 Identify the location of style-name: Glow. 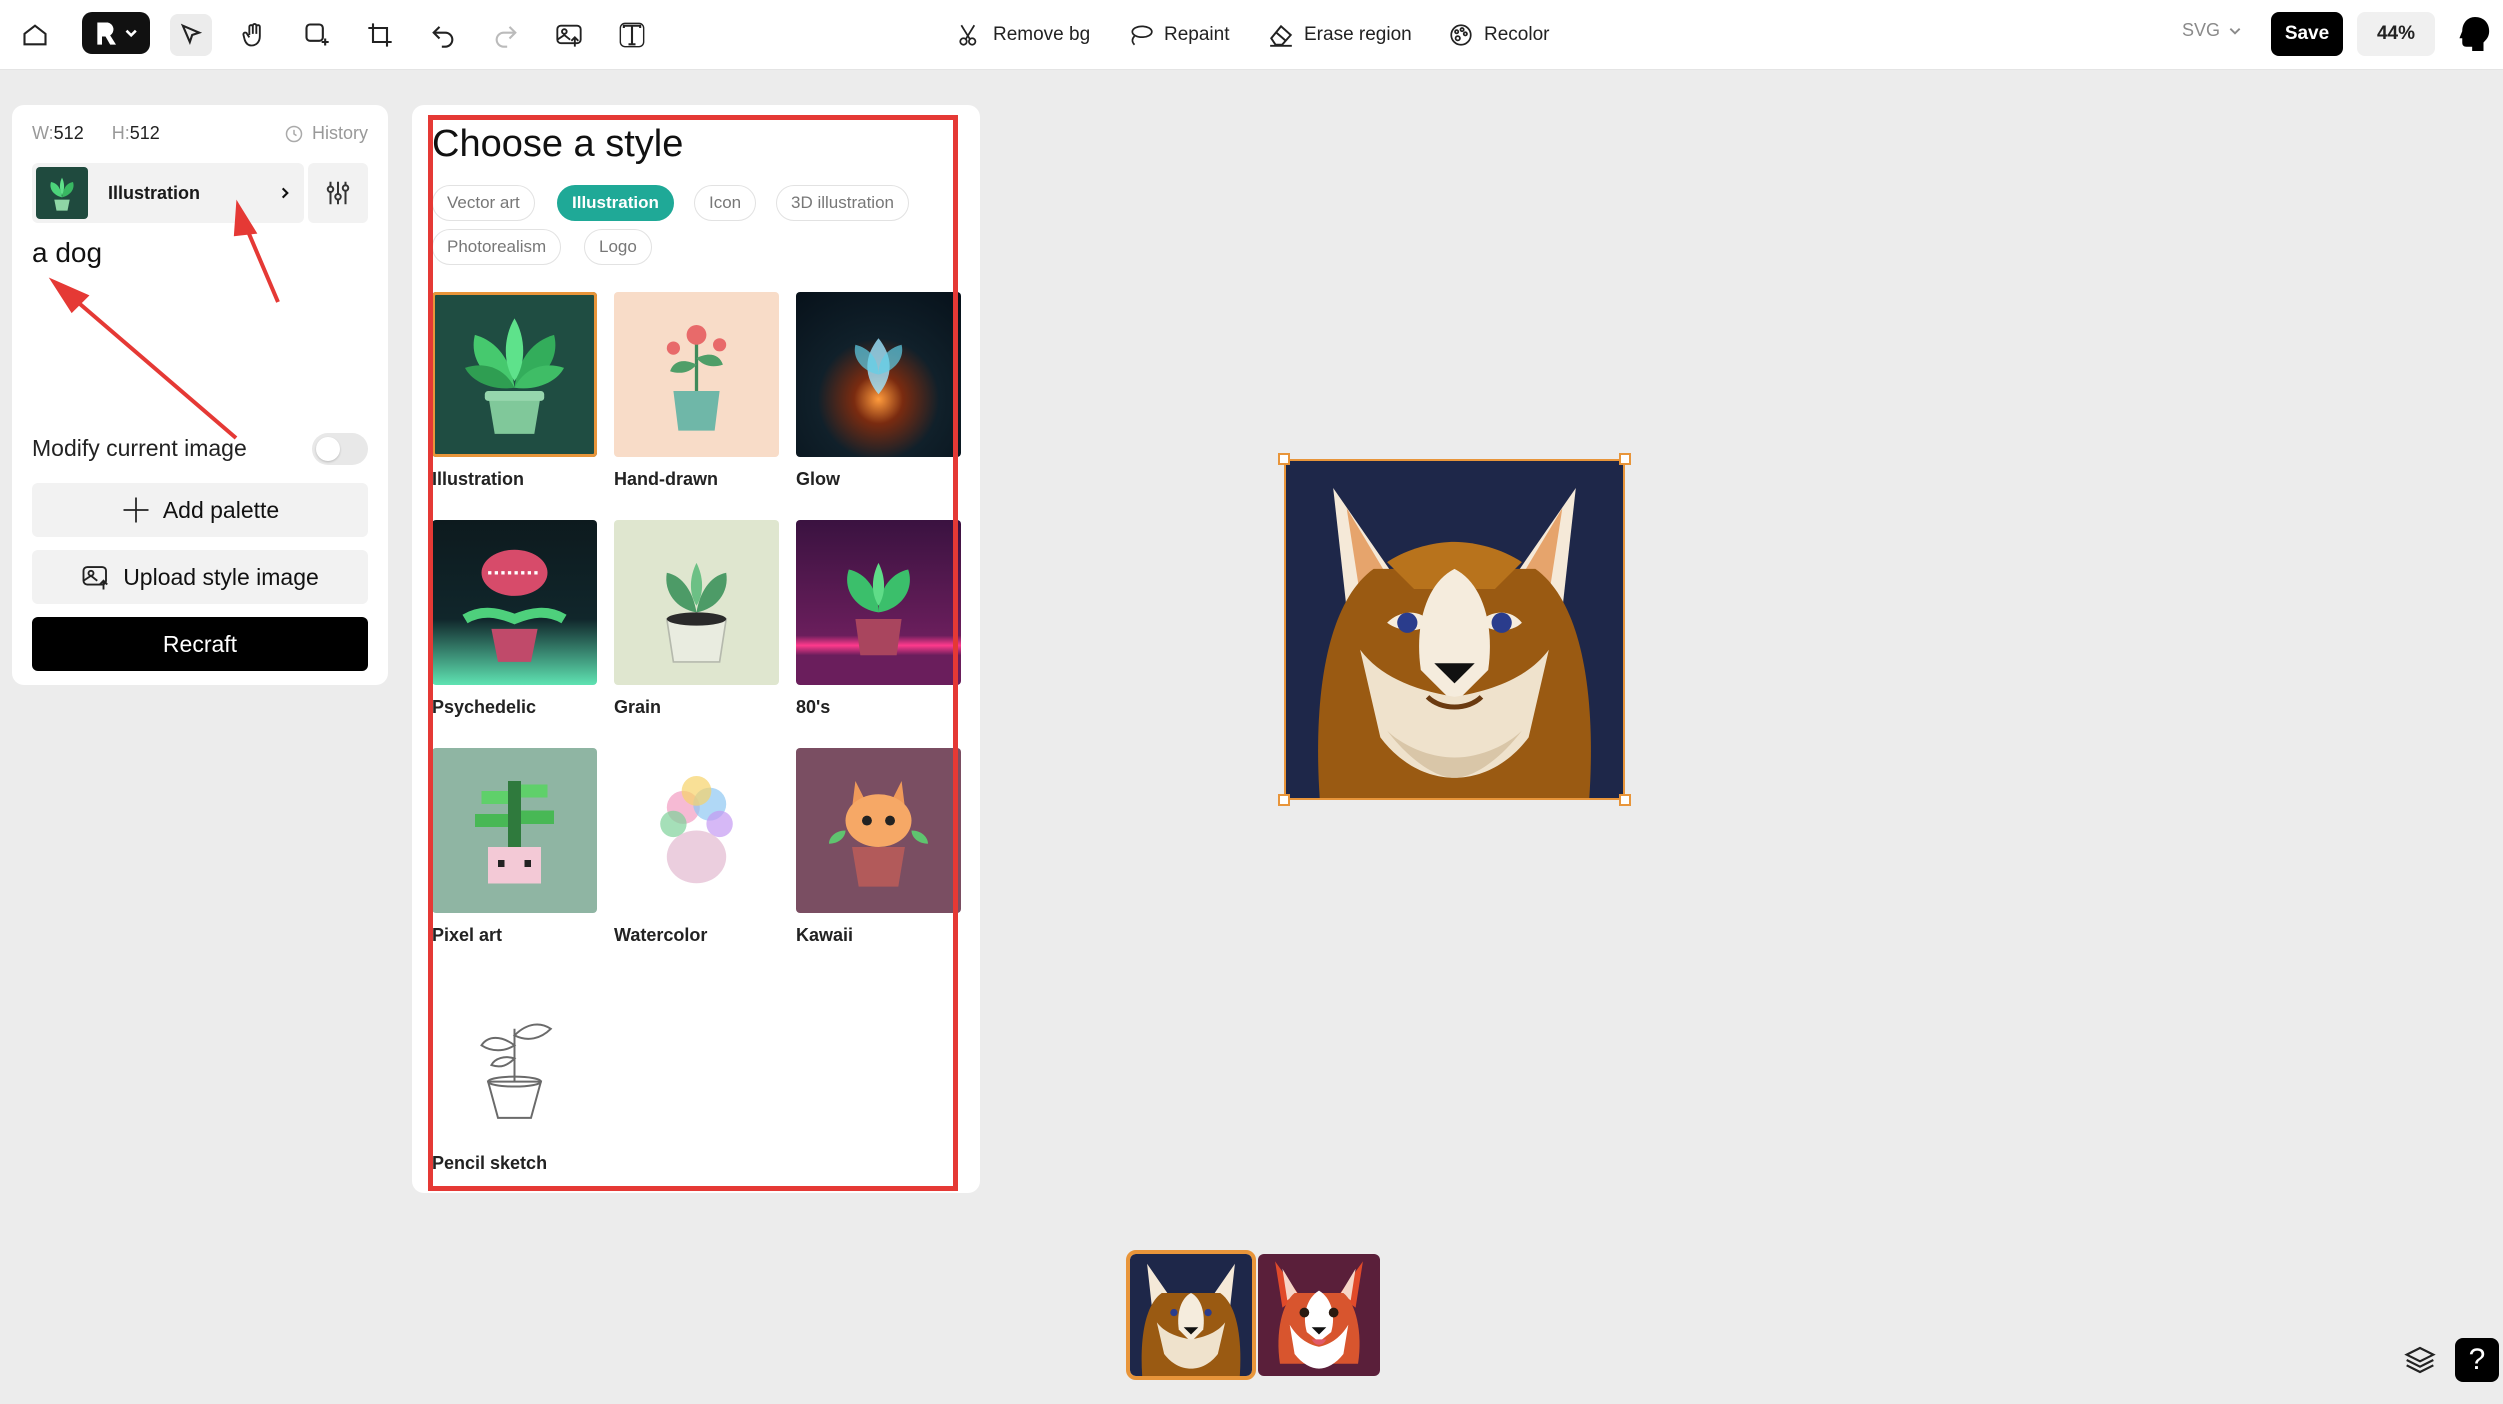
(818, 479).